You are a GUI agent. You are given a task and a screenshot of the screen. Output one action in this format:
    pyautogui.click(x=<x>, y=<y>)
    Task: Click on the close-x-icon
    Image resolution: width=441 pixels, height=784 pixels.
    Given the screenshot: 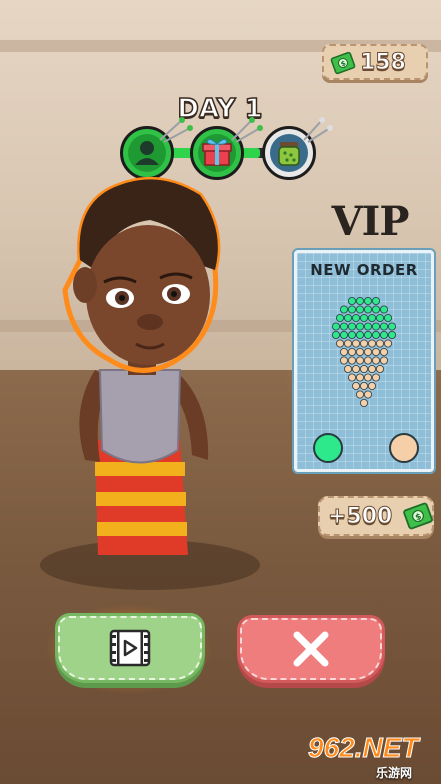 What is the action you would take?
    pyautogui.click(x=311, y=649)
    